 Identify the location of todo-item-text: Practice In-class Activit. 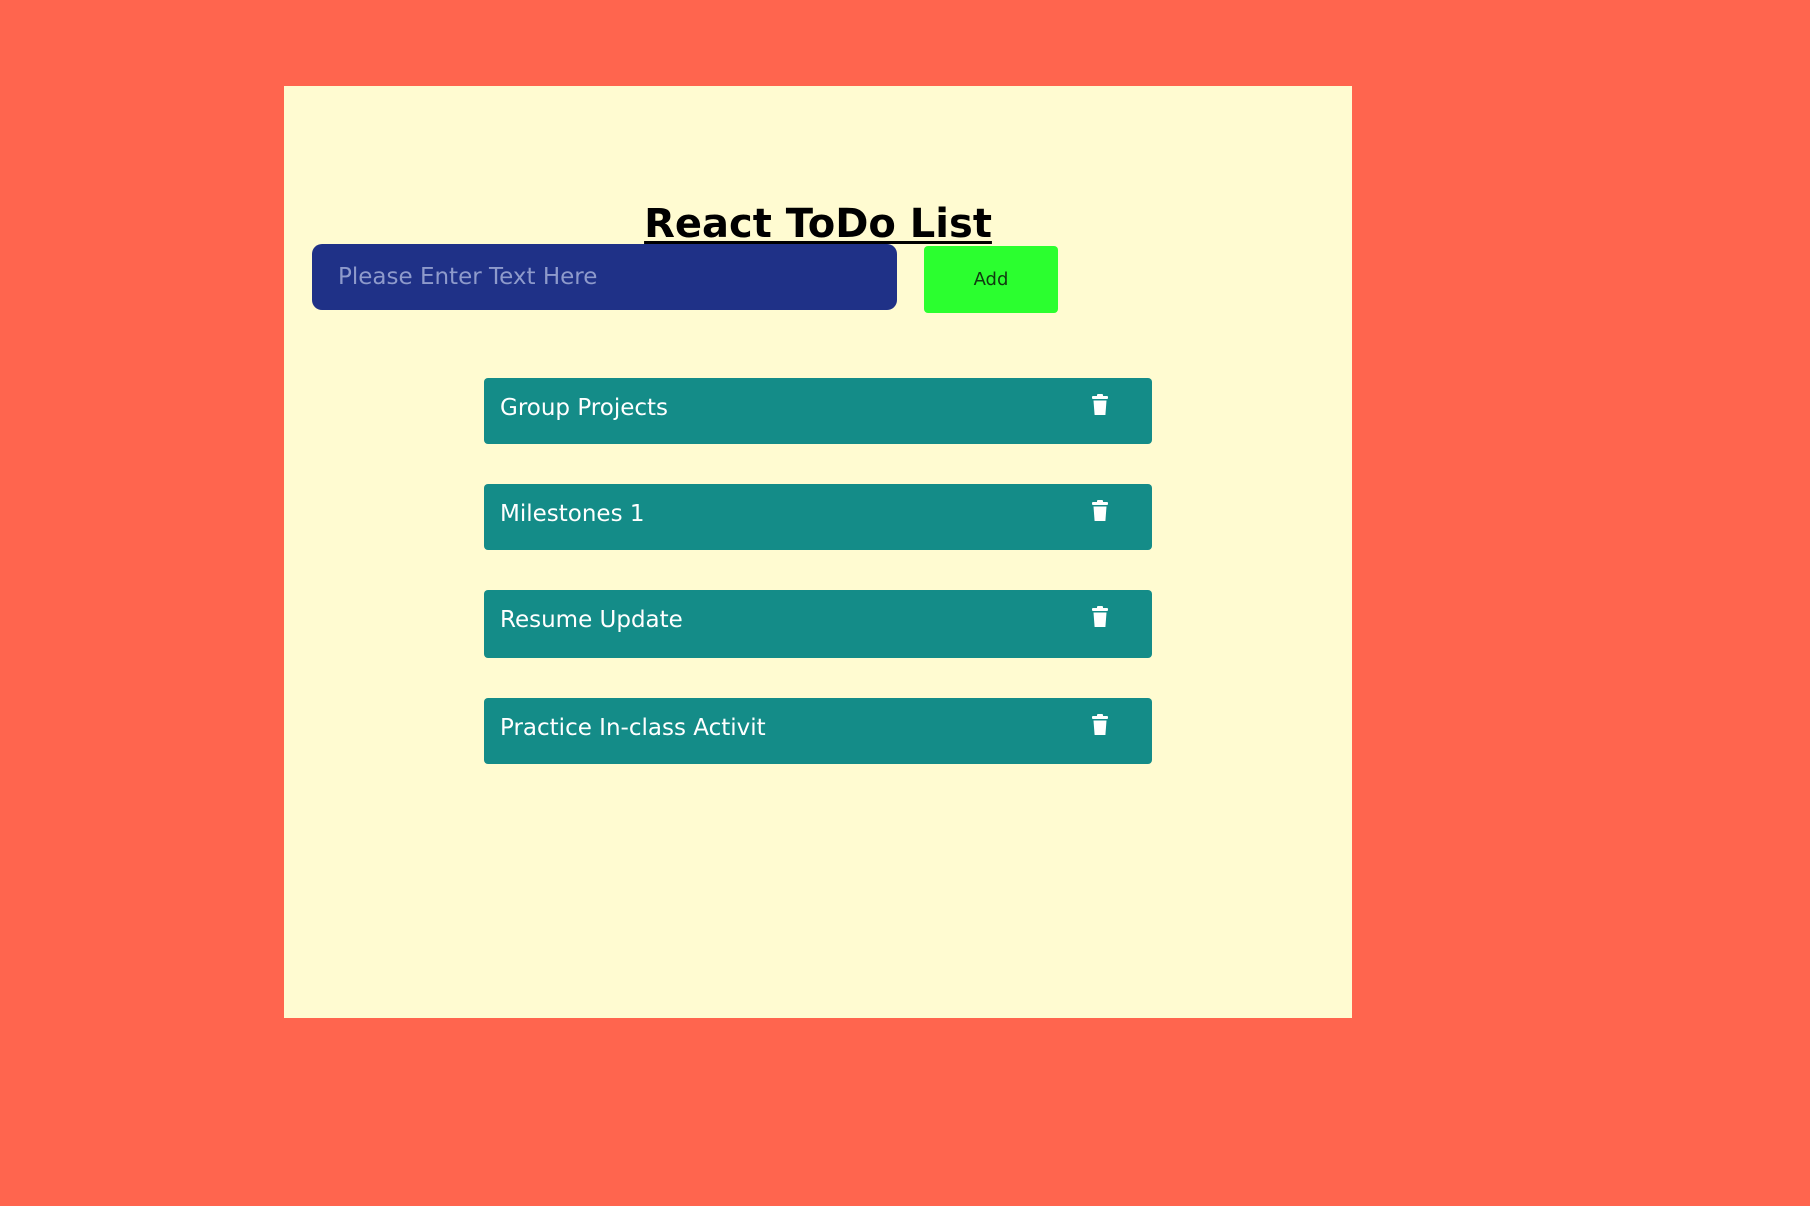
(633, 728).